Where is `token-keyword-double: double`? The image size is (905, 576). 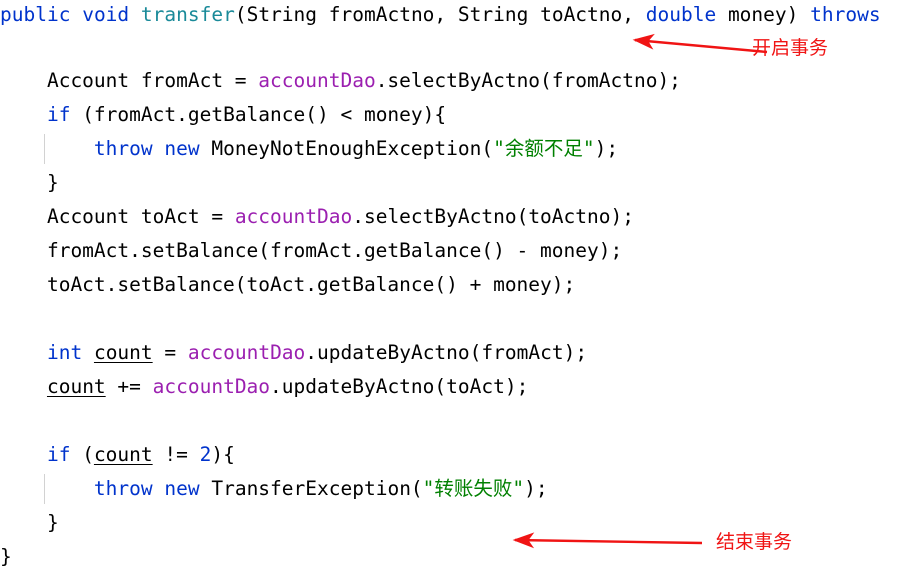 token-keyword-double: double is located at coordinates (681, 14).